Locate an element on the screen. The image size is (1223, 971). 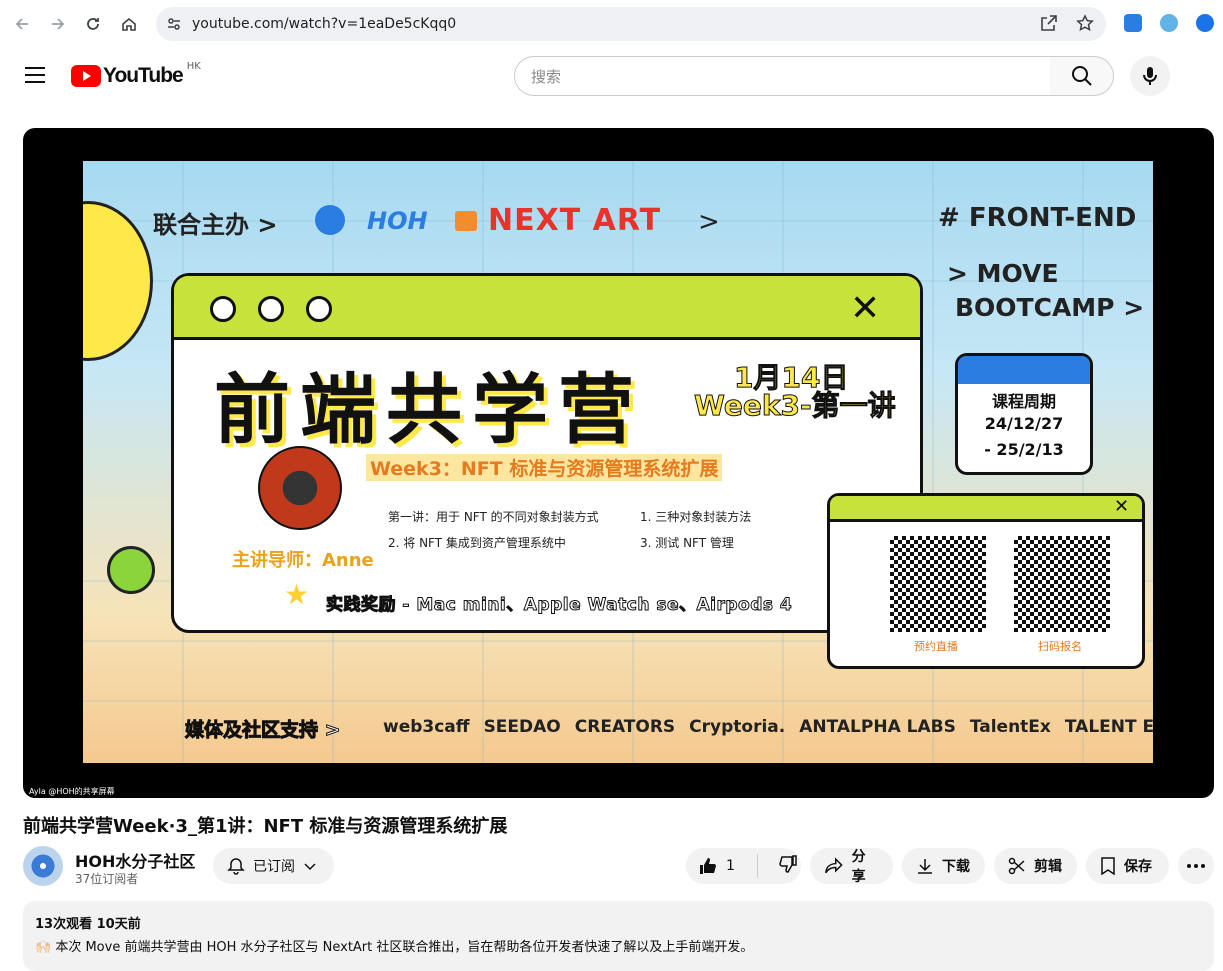
subscribed-button: 已订阅 is located at coordinates (273, 866).